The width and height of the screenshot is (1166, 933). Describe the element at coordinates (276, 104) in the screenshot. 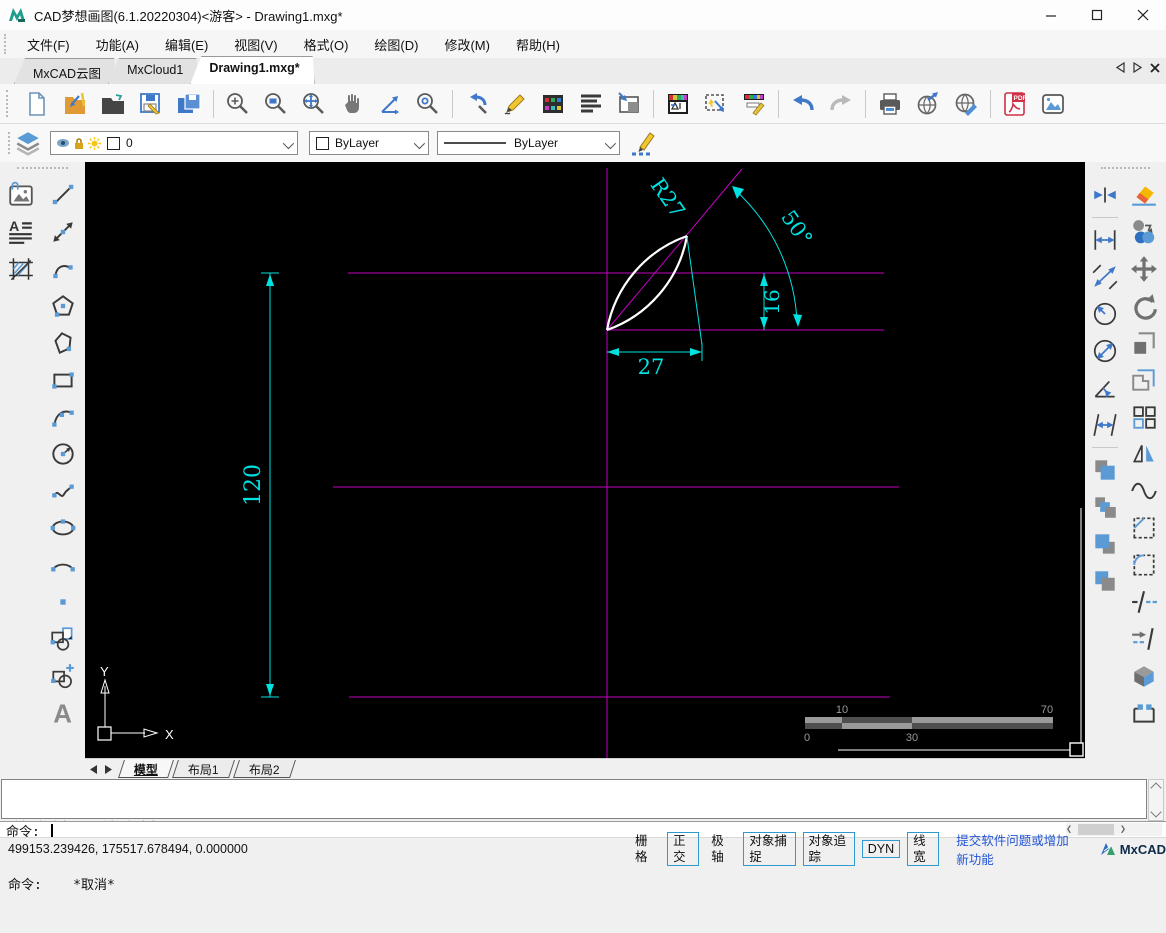

I see `zoom-window-icon` at that location.